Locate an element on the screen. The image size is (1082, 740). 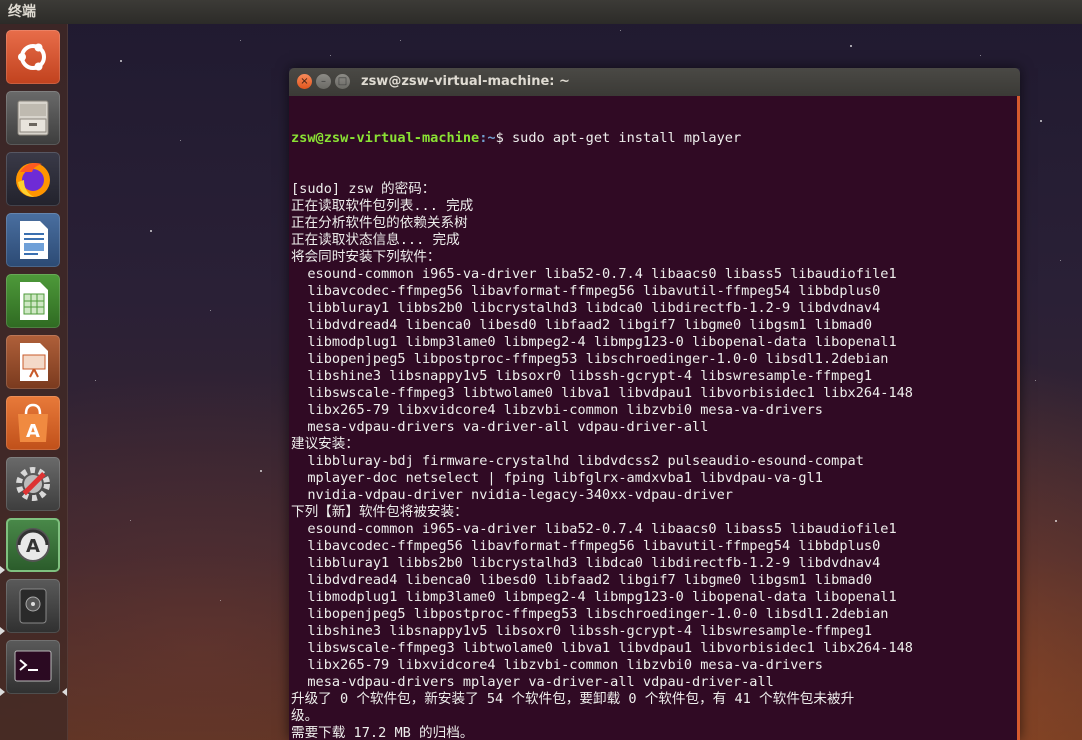
output-line: 需要下载 17.2 MB 的归档。 is located at coordinates (382, 732).